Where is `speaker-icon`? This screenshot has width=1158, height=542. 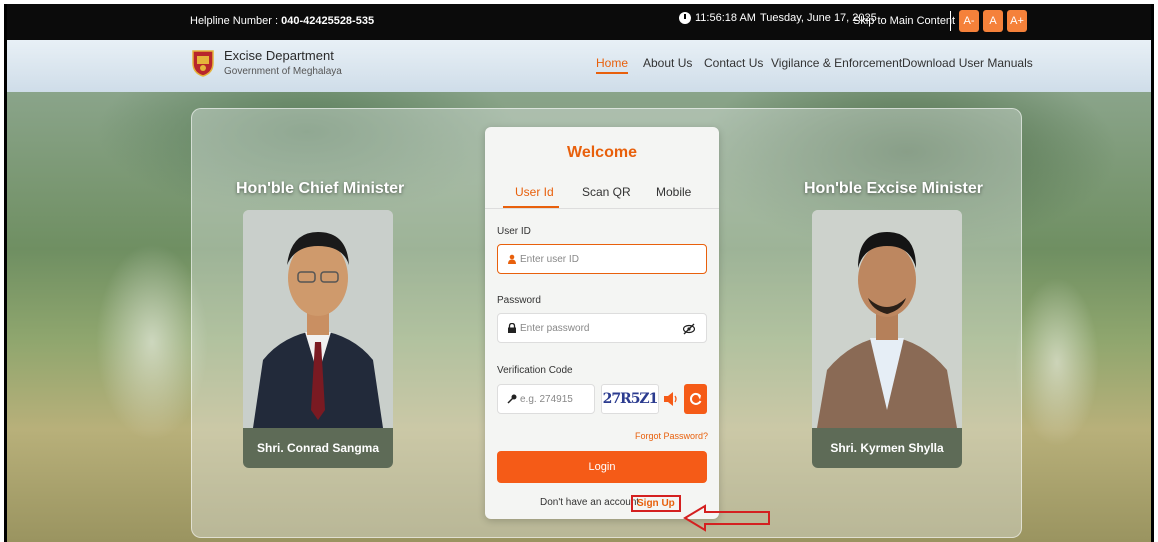
speaker-icon is located at coordinates (671, 399).